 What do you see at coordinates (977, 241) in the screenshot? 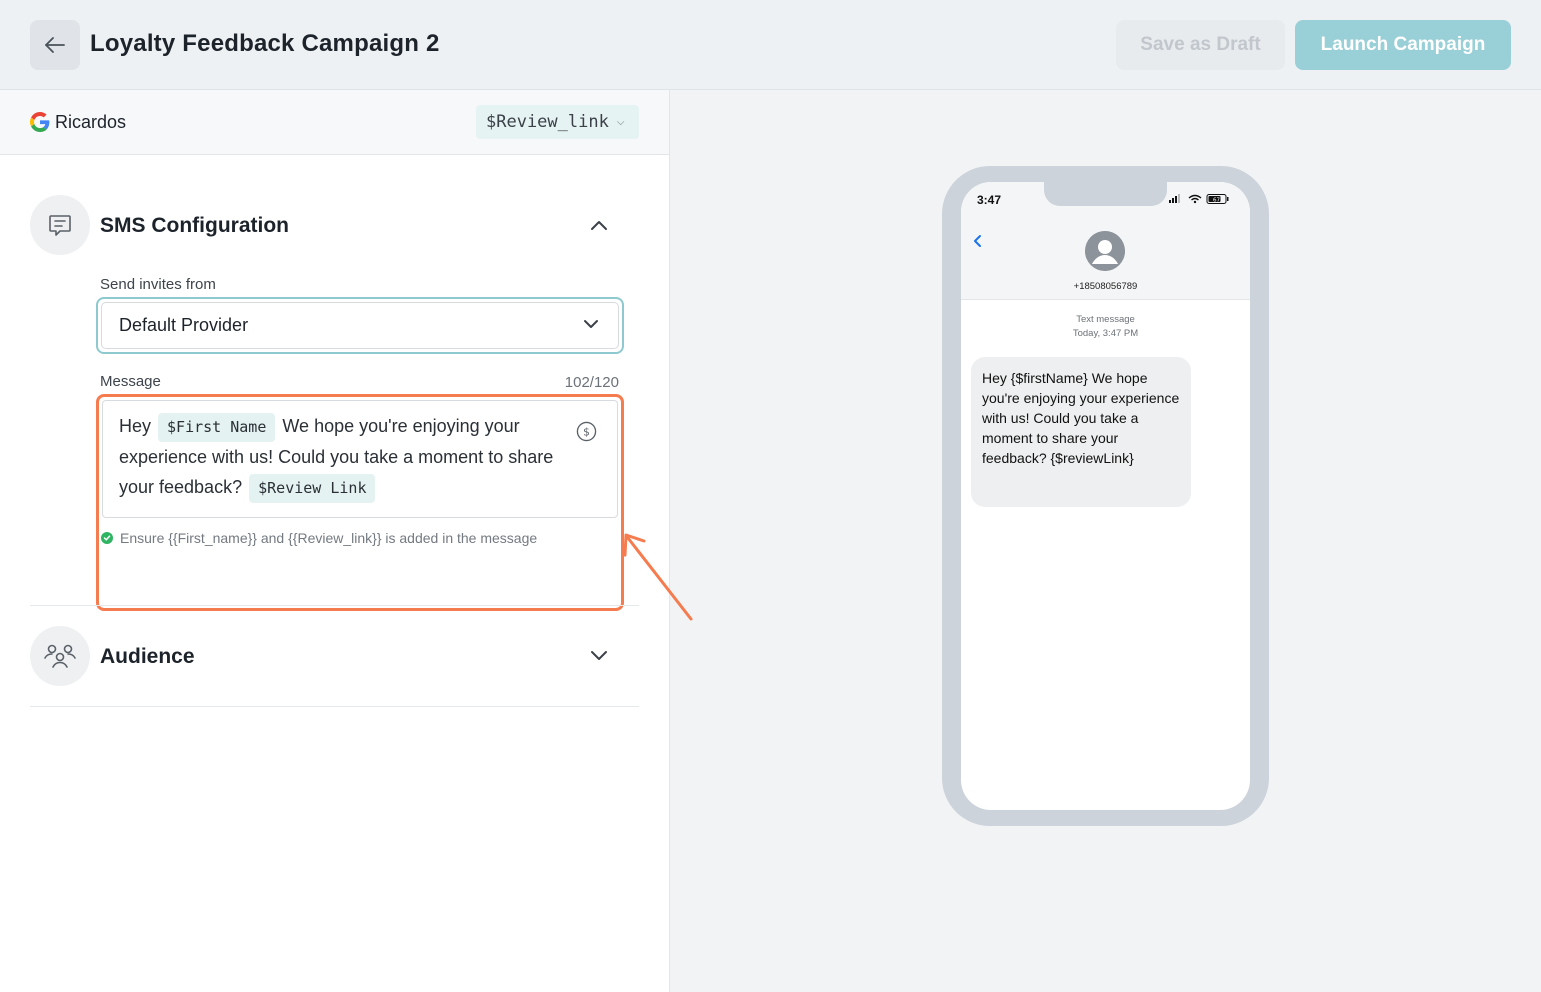
I see `chevron-left-icon` at bounding box center [977, 241].